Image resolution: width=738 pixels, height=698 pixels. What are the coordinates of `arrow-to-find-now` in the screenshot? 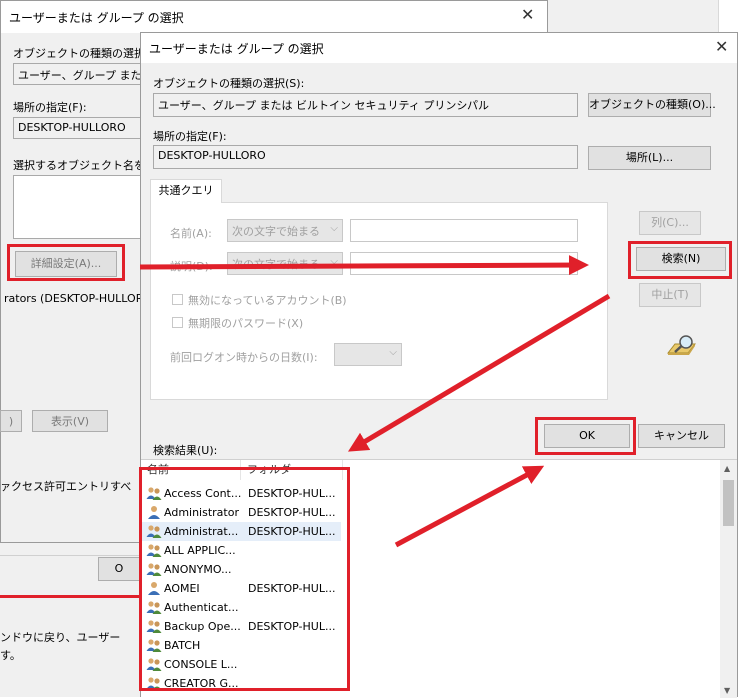 It's located at (364, 265).